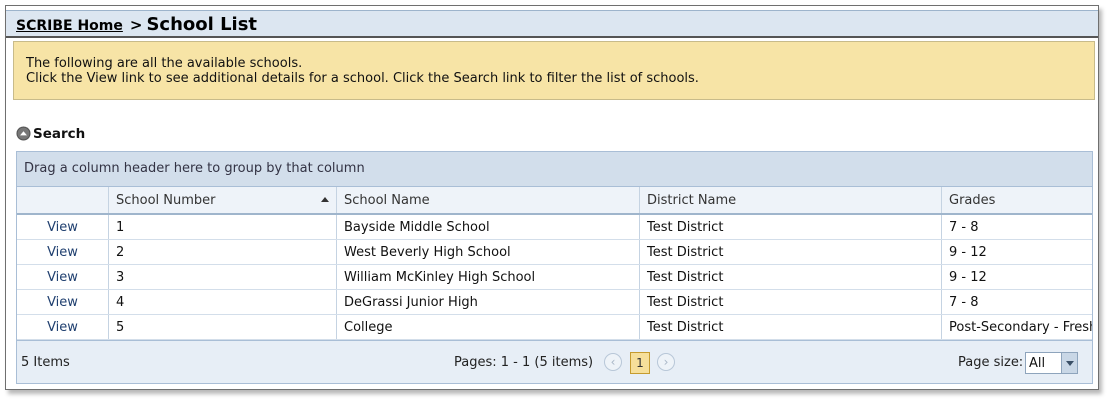 The height and width of the screenshot is (405, 1112). Describe the element at coordinates (23, 133) in the screenshot. I see `collapse-up-circle-icon` at that location.